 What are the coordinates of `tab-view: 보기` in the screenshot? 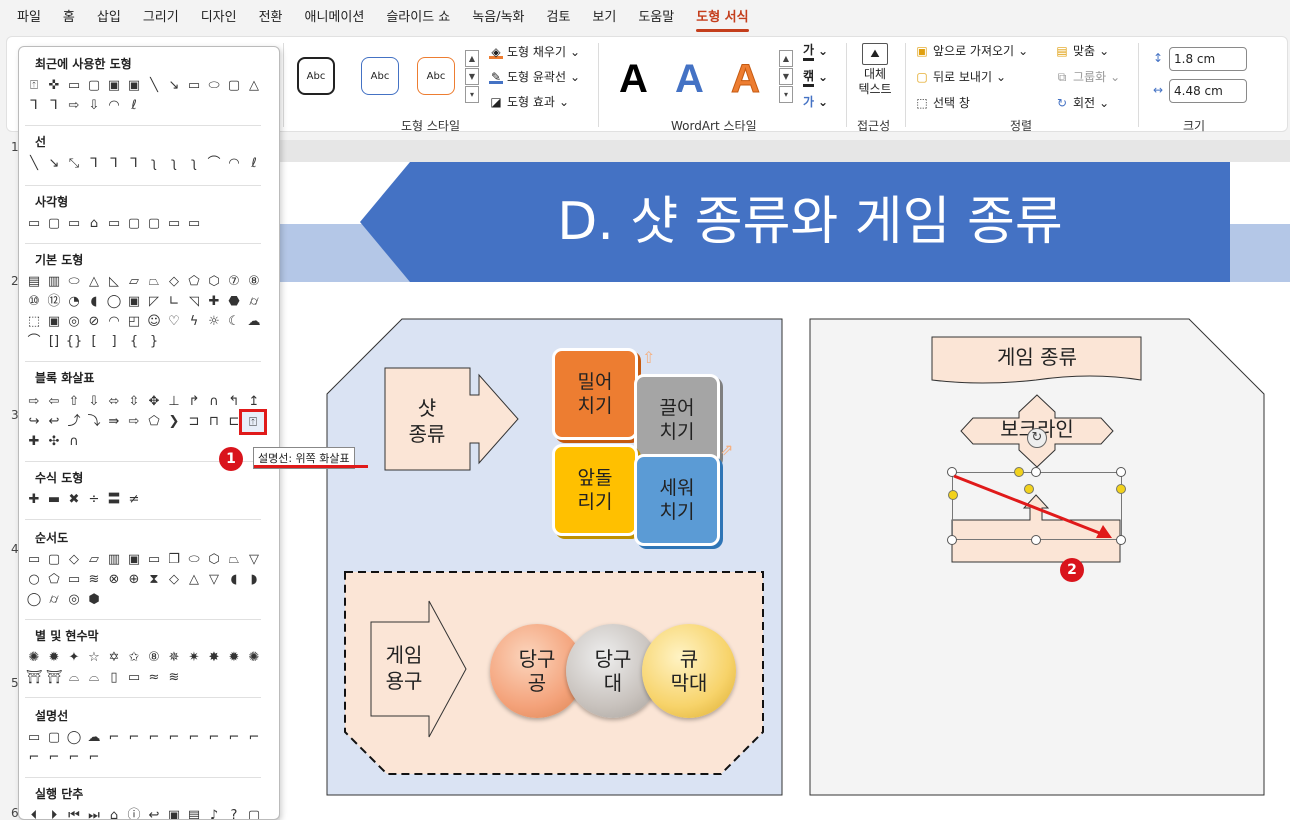 It's located at (604, 18).